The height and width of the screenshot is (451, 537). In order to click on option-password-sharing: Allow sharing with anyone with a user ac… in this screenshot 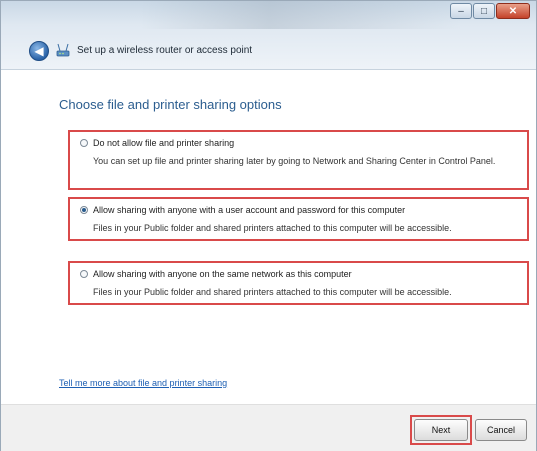, I will do `click(298, 219)`.